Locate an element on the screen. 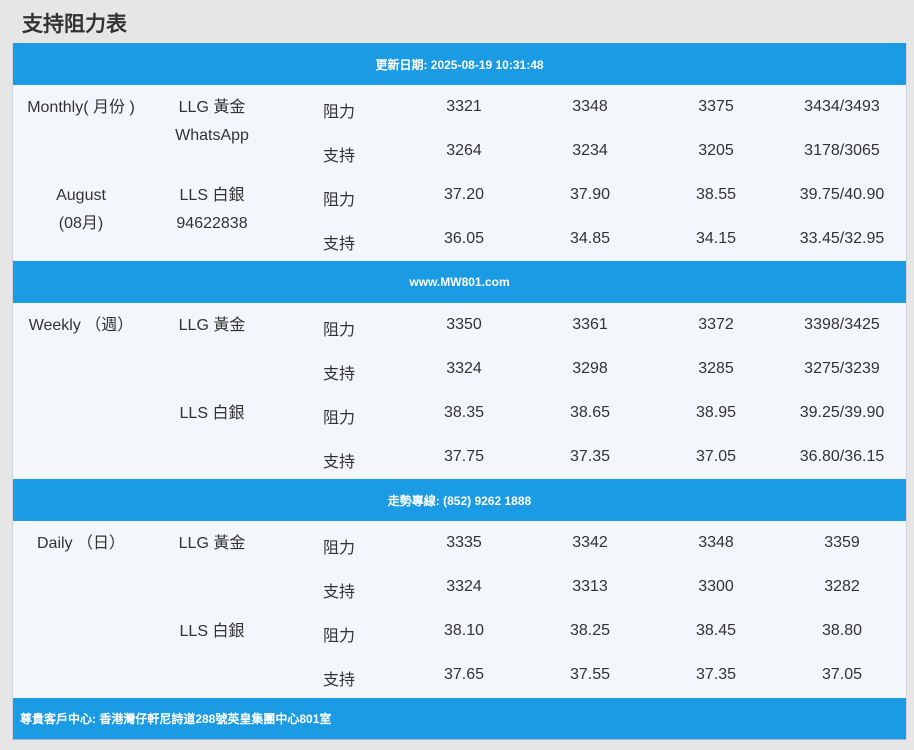 The width and height of the screenshot is (914, 750). level-4: 3178/3065 is located at coordinates (842, 150).